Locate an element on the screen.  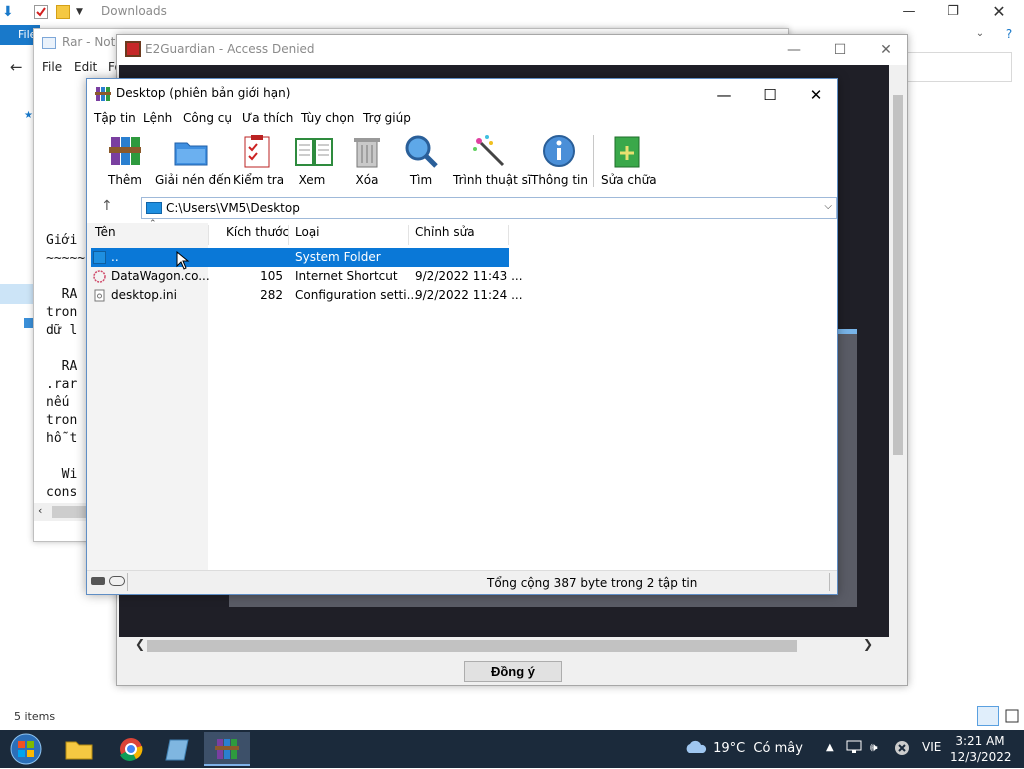
back-arrow-icon: ← is located at coordinates (16, 67).